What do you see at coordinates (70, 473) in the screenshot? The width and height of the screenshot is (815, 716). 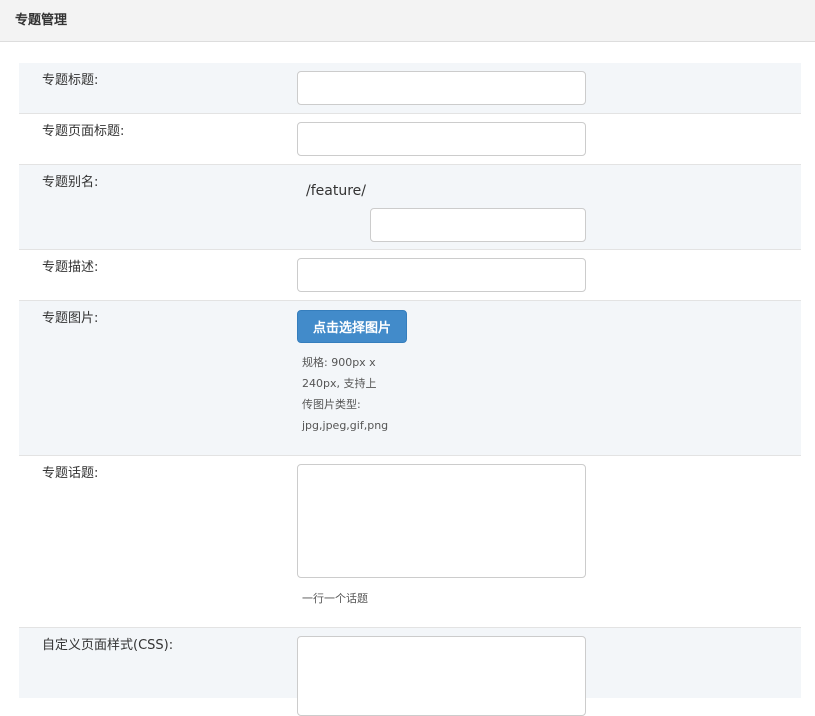 I see `topics-label: 专题话题:` at bounding box center [70, 473].